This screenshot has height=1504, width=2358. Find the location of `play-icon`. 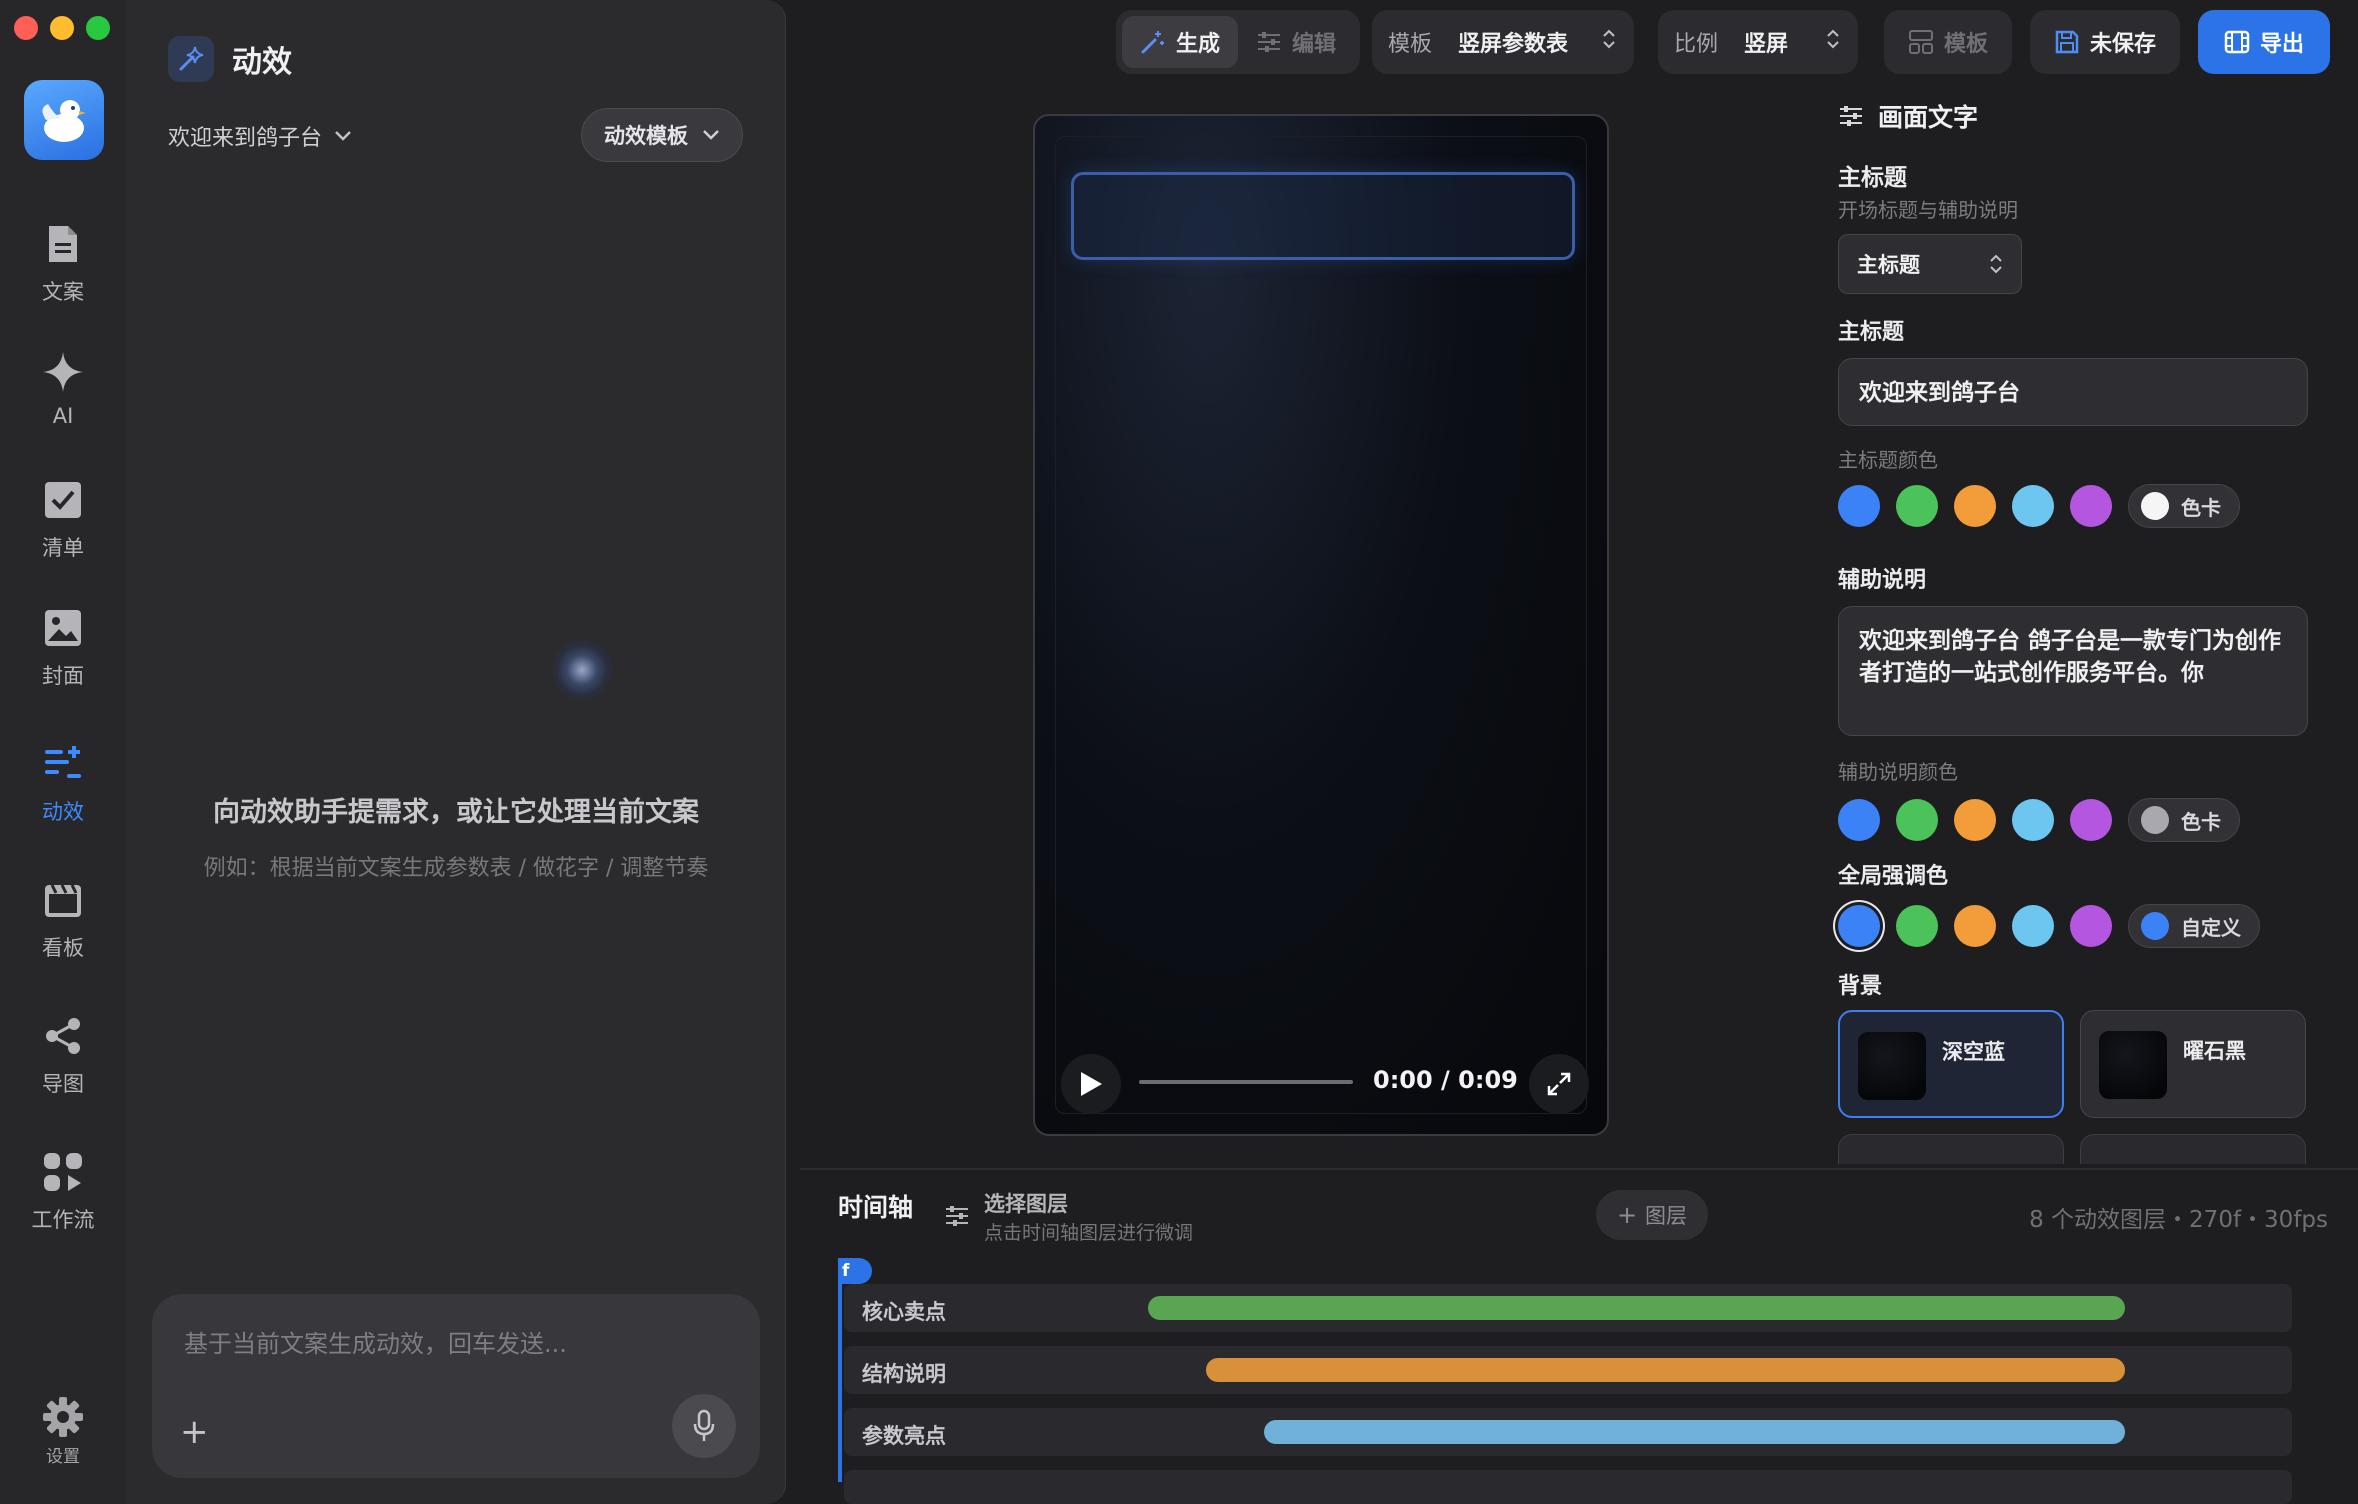

play-icon is located at coordinates (1091, 1084).